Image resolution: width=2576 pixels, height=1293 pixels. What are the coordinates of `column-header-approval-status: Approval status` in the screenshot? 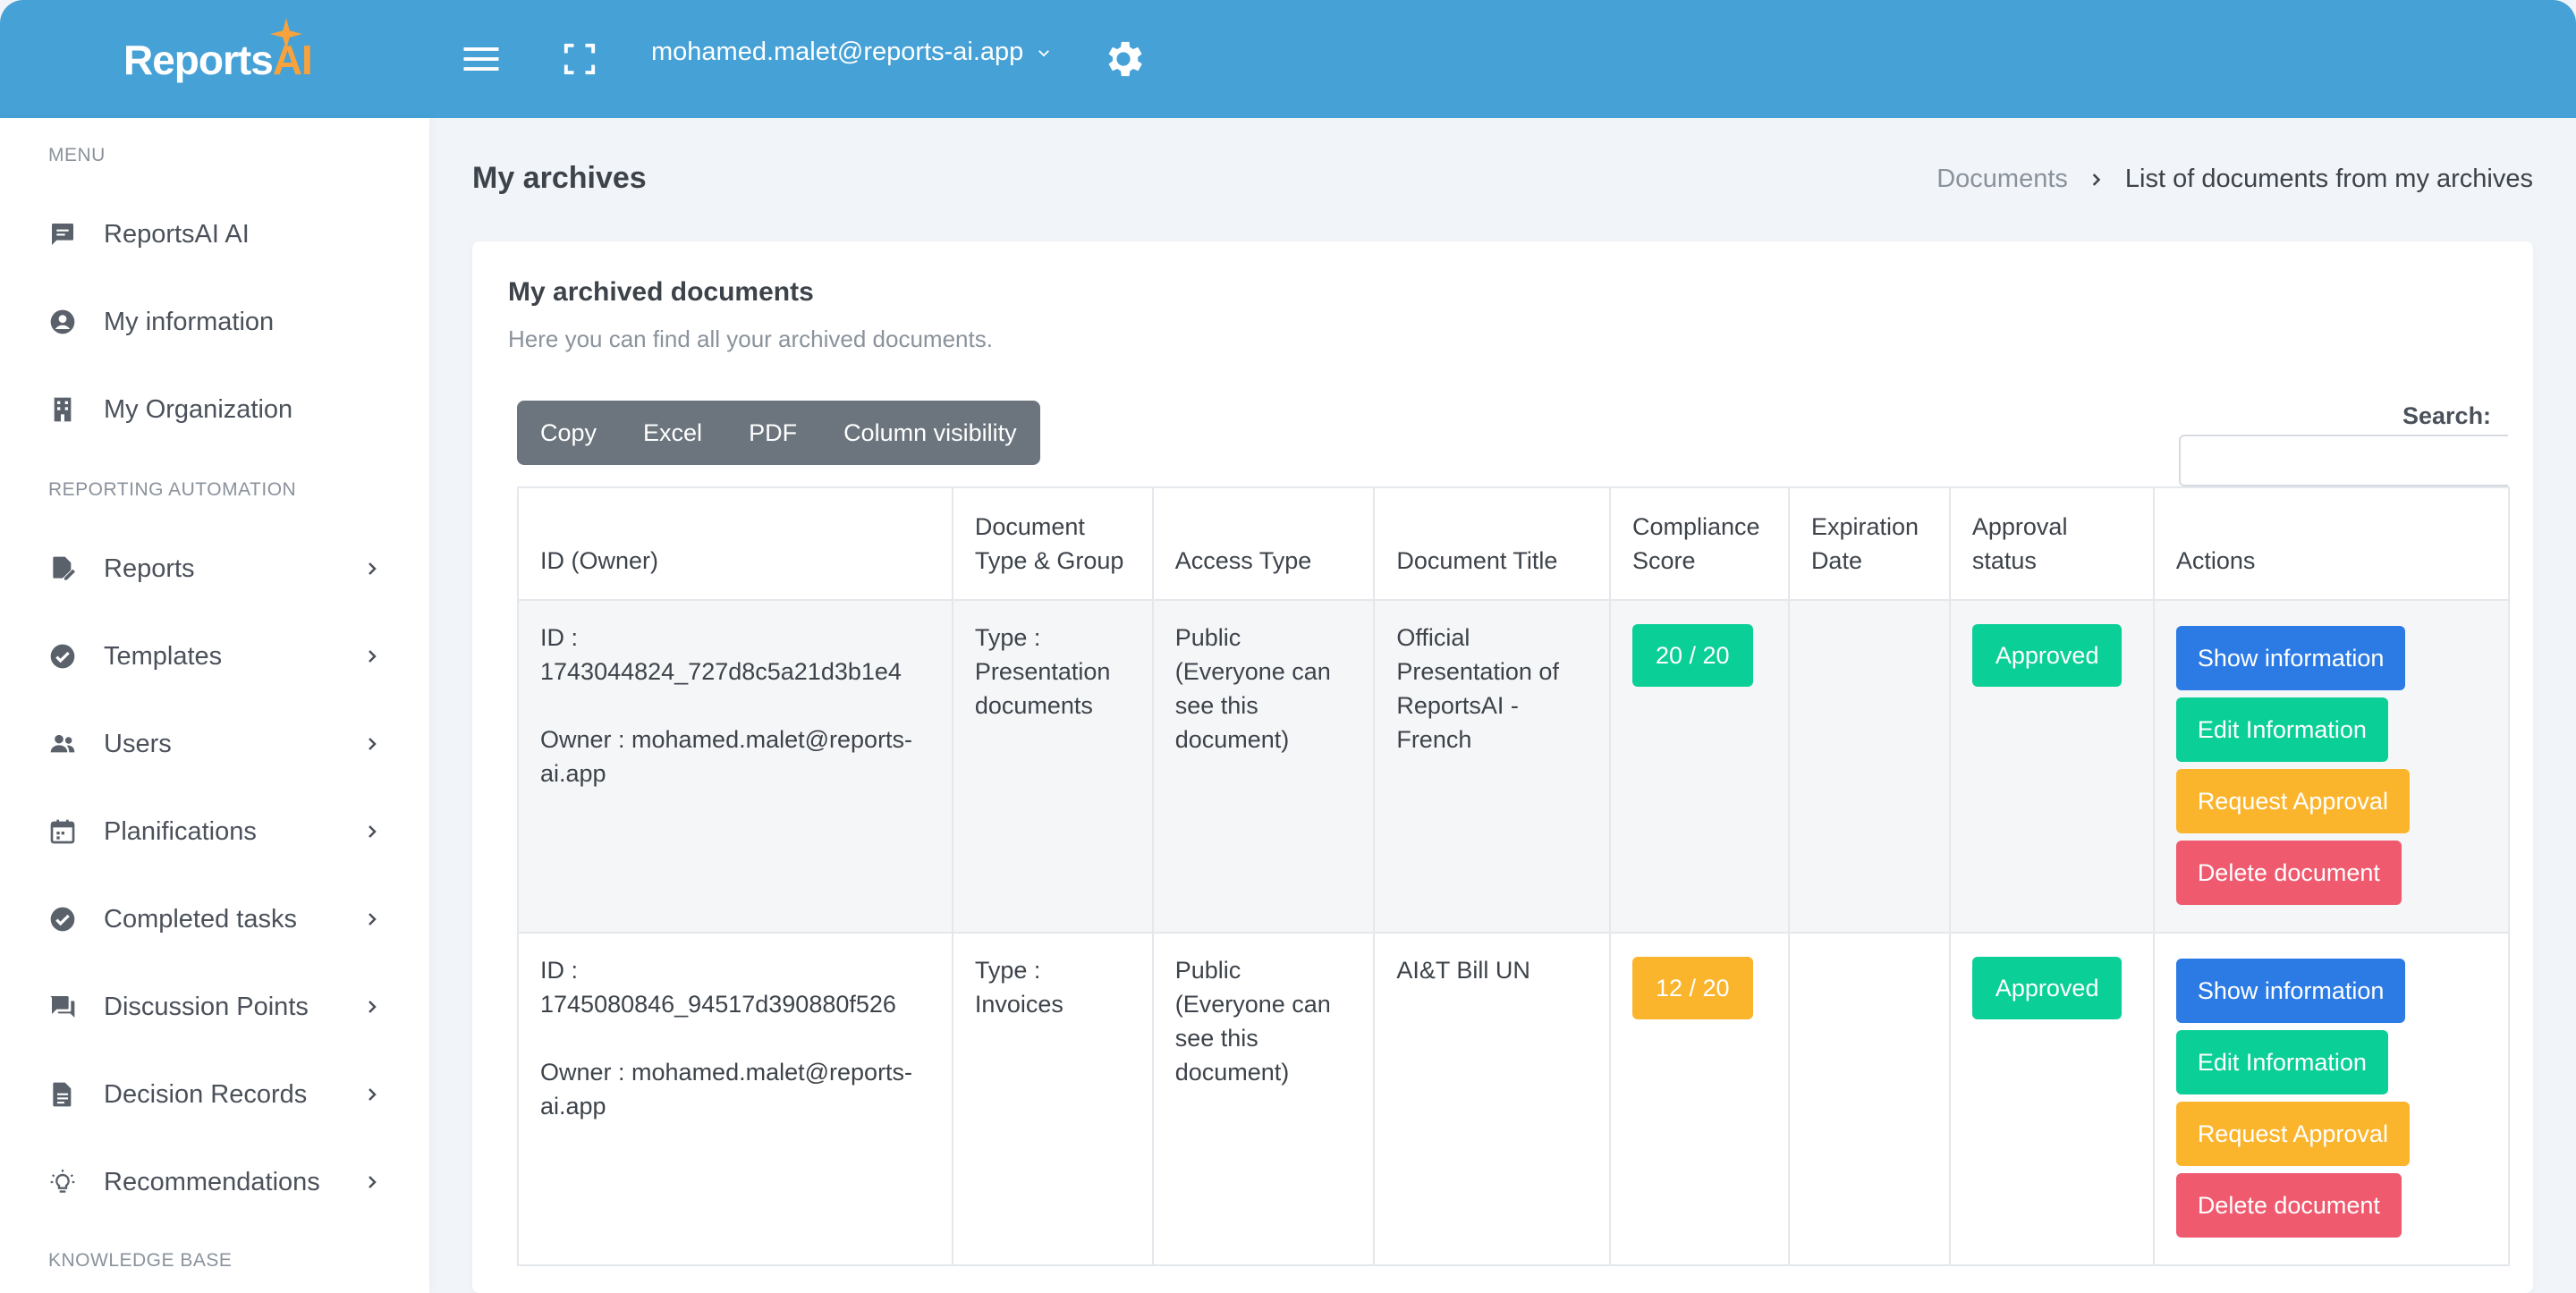 It's located at (2051, 543).